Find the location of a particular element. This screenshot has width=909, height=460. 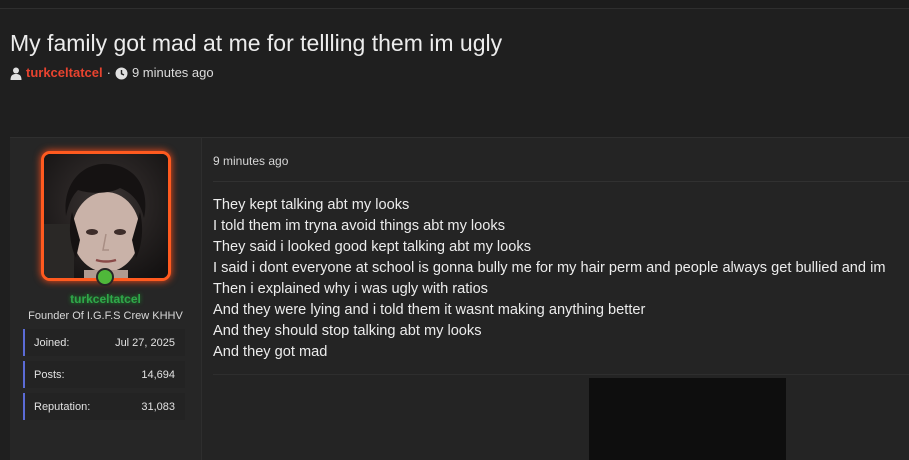

stat-joined: Joined: Jul 27, 2025 is located at coordinates (104, 342).